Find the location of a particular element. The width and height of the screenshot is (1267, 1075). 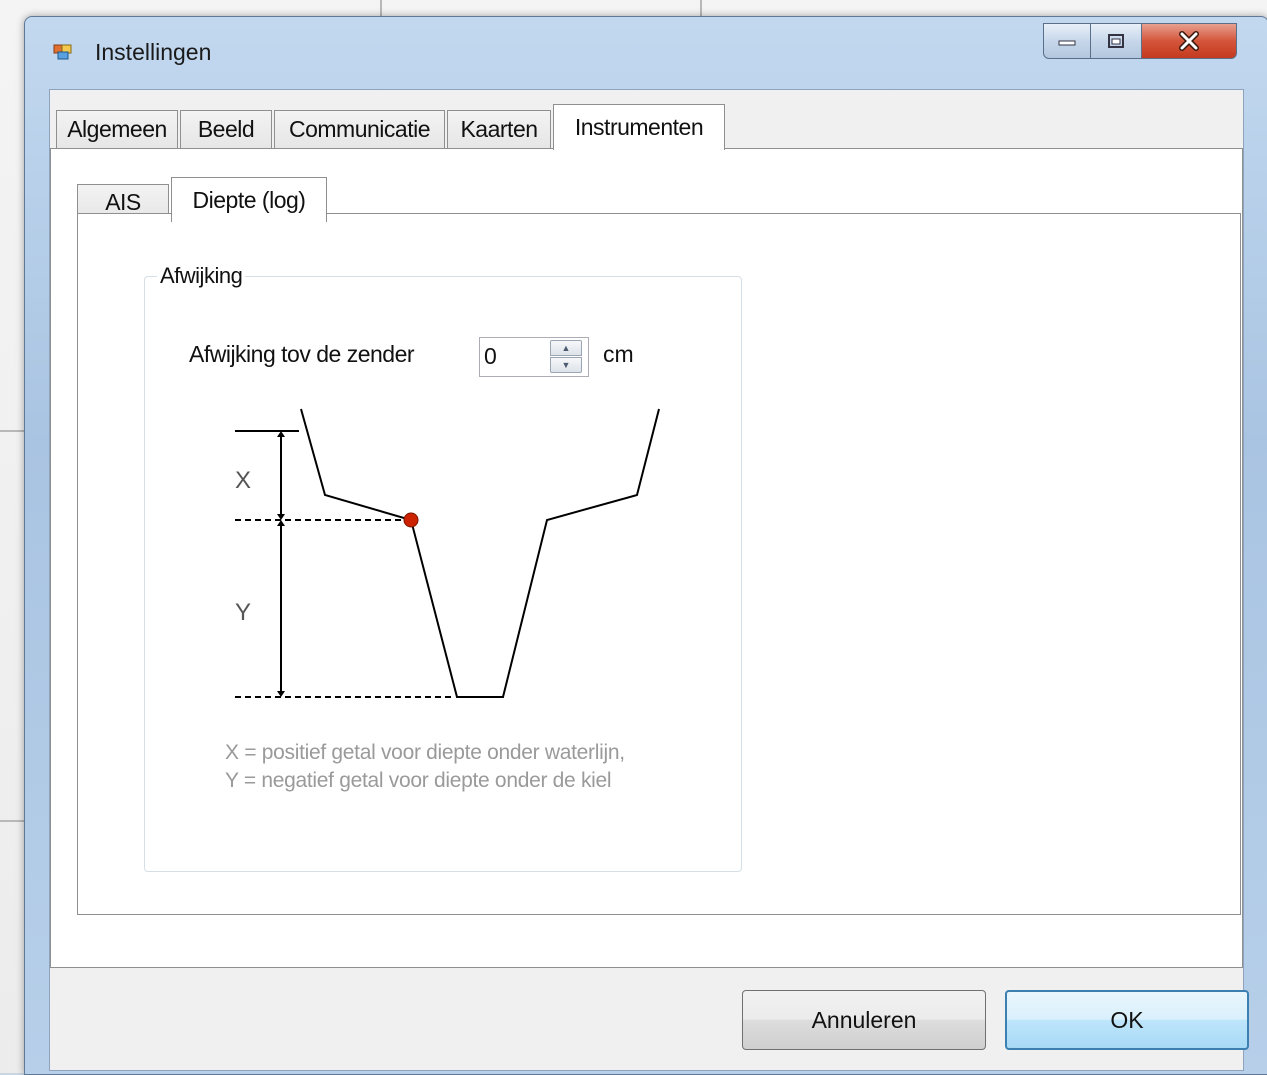

spin-down-button: ▼ is located at coordinates (566, 365).